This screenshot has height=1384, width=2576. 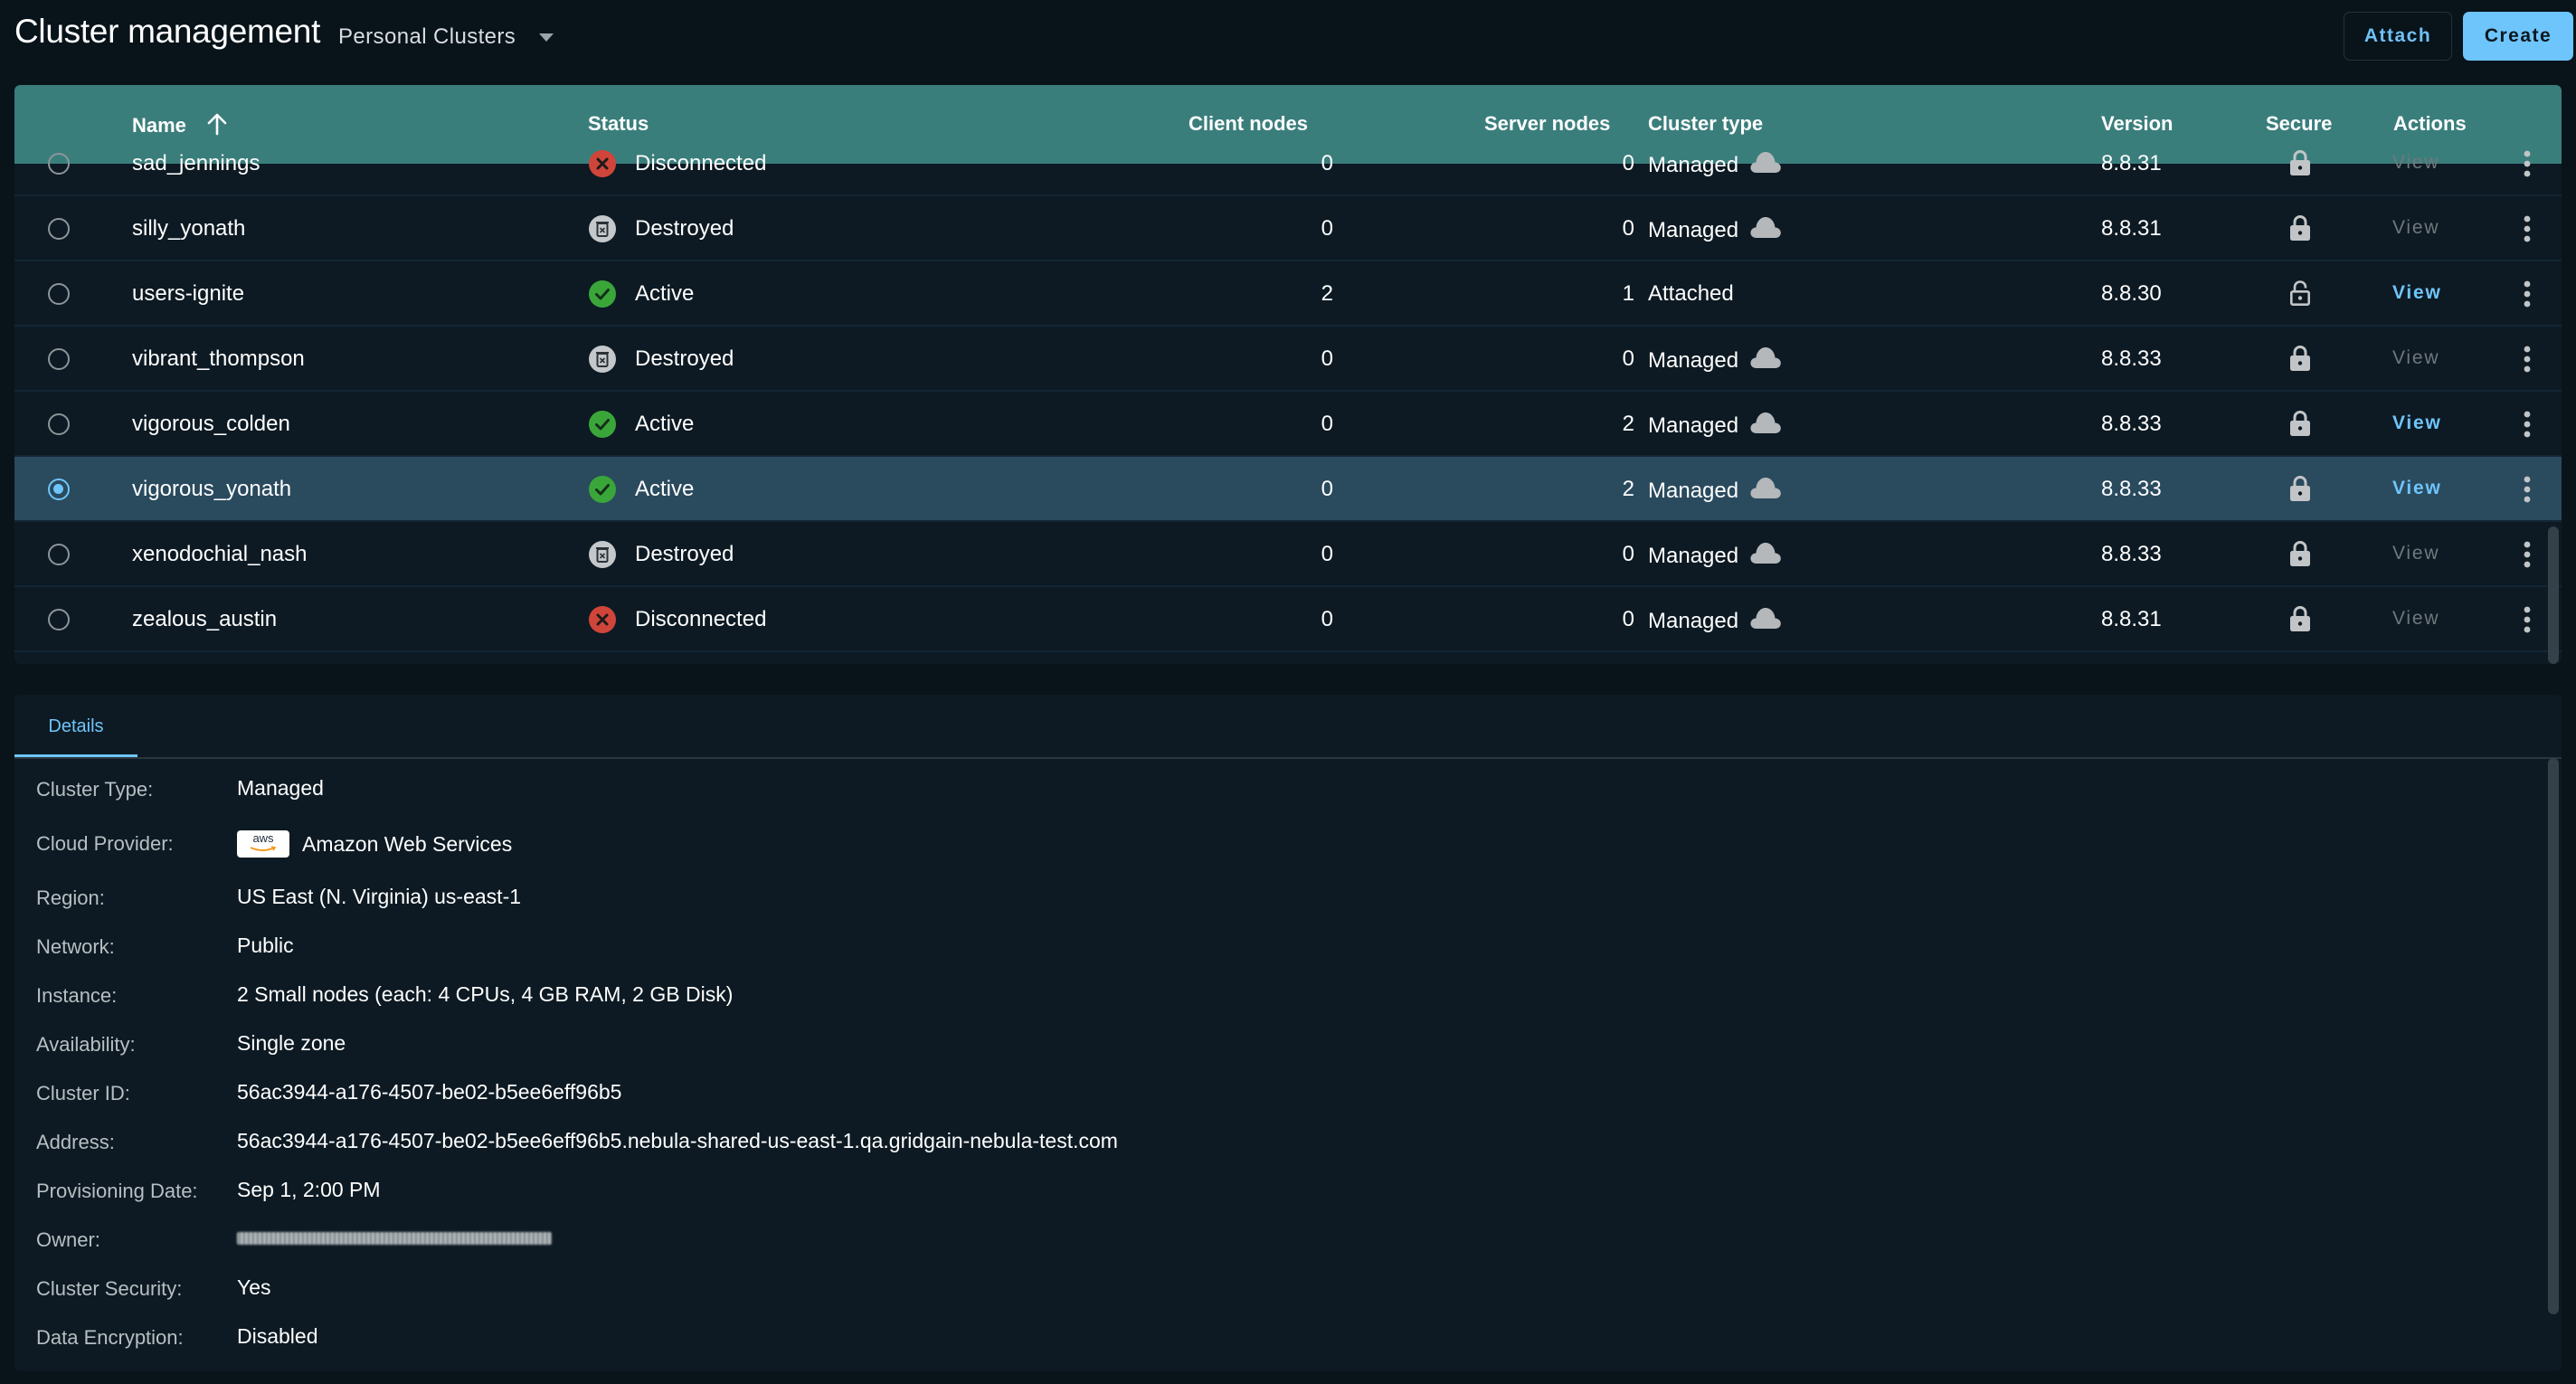 I want to click on x-circle-icon, so click(x=602, y=163).